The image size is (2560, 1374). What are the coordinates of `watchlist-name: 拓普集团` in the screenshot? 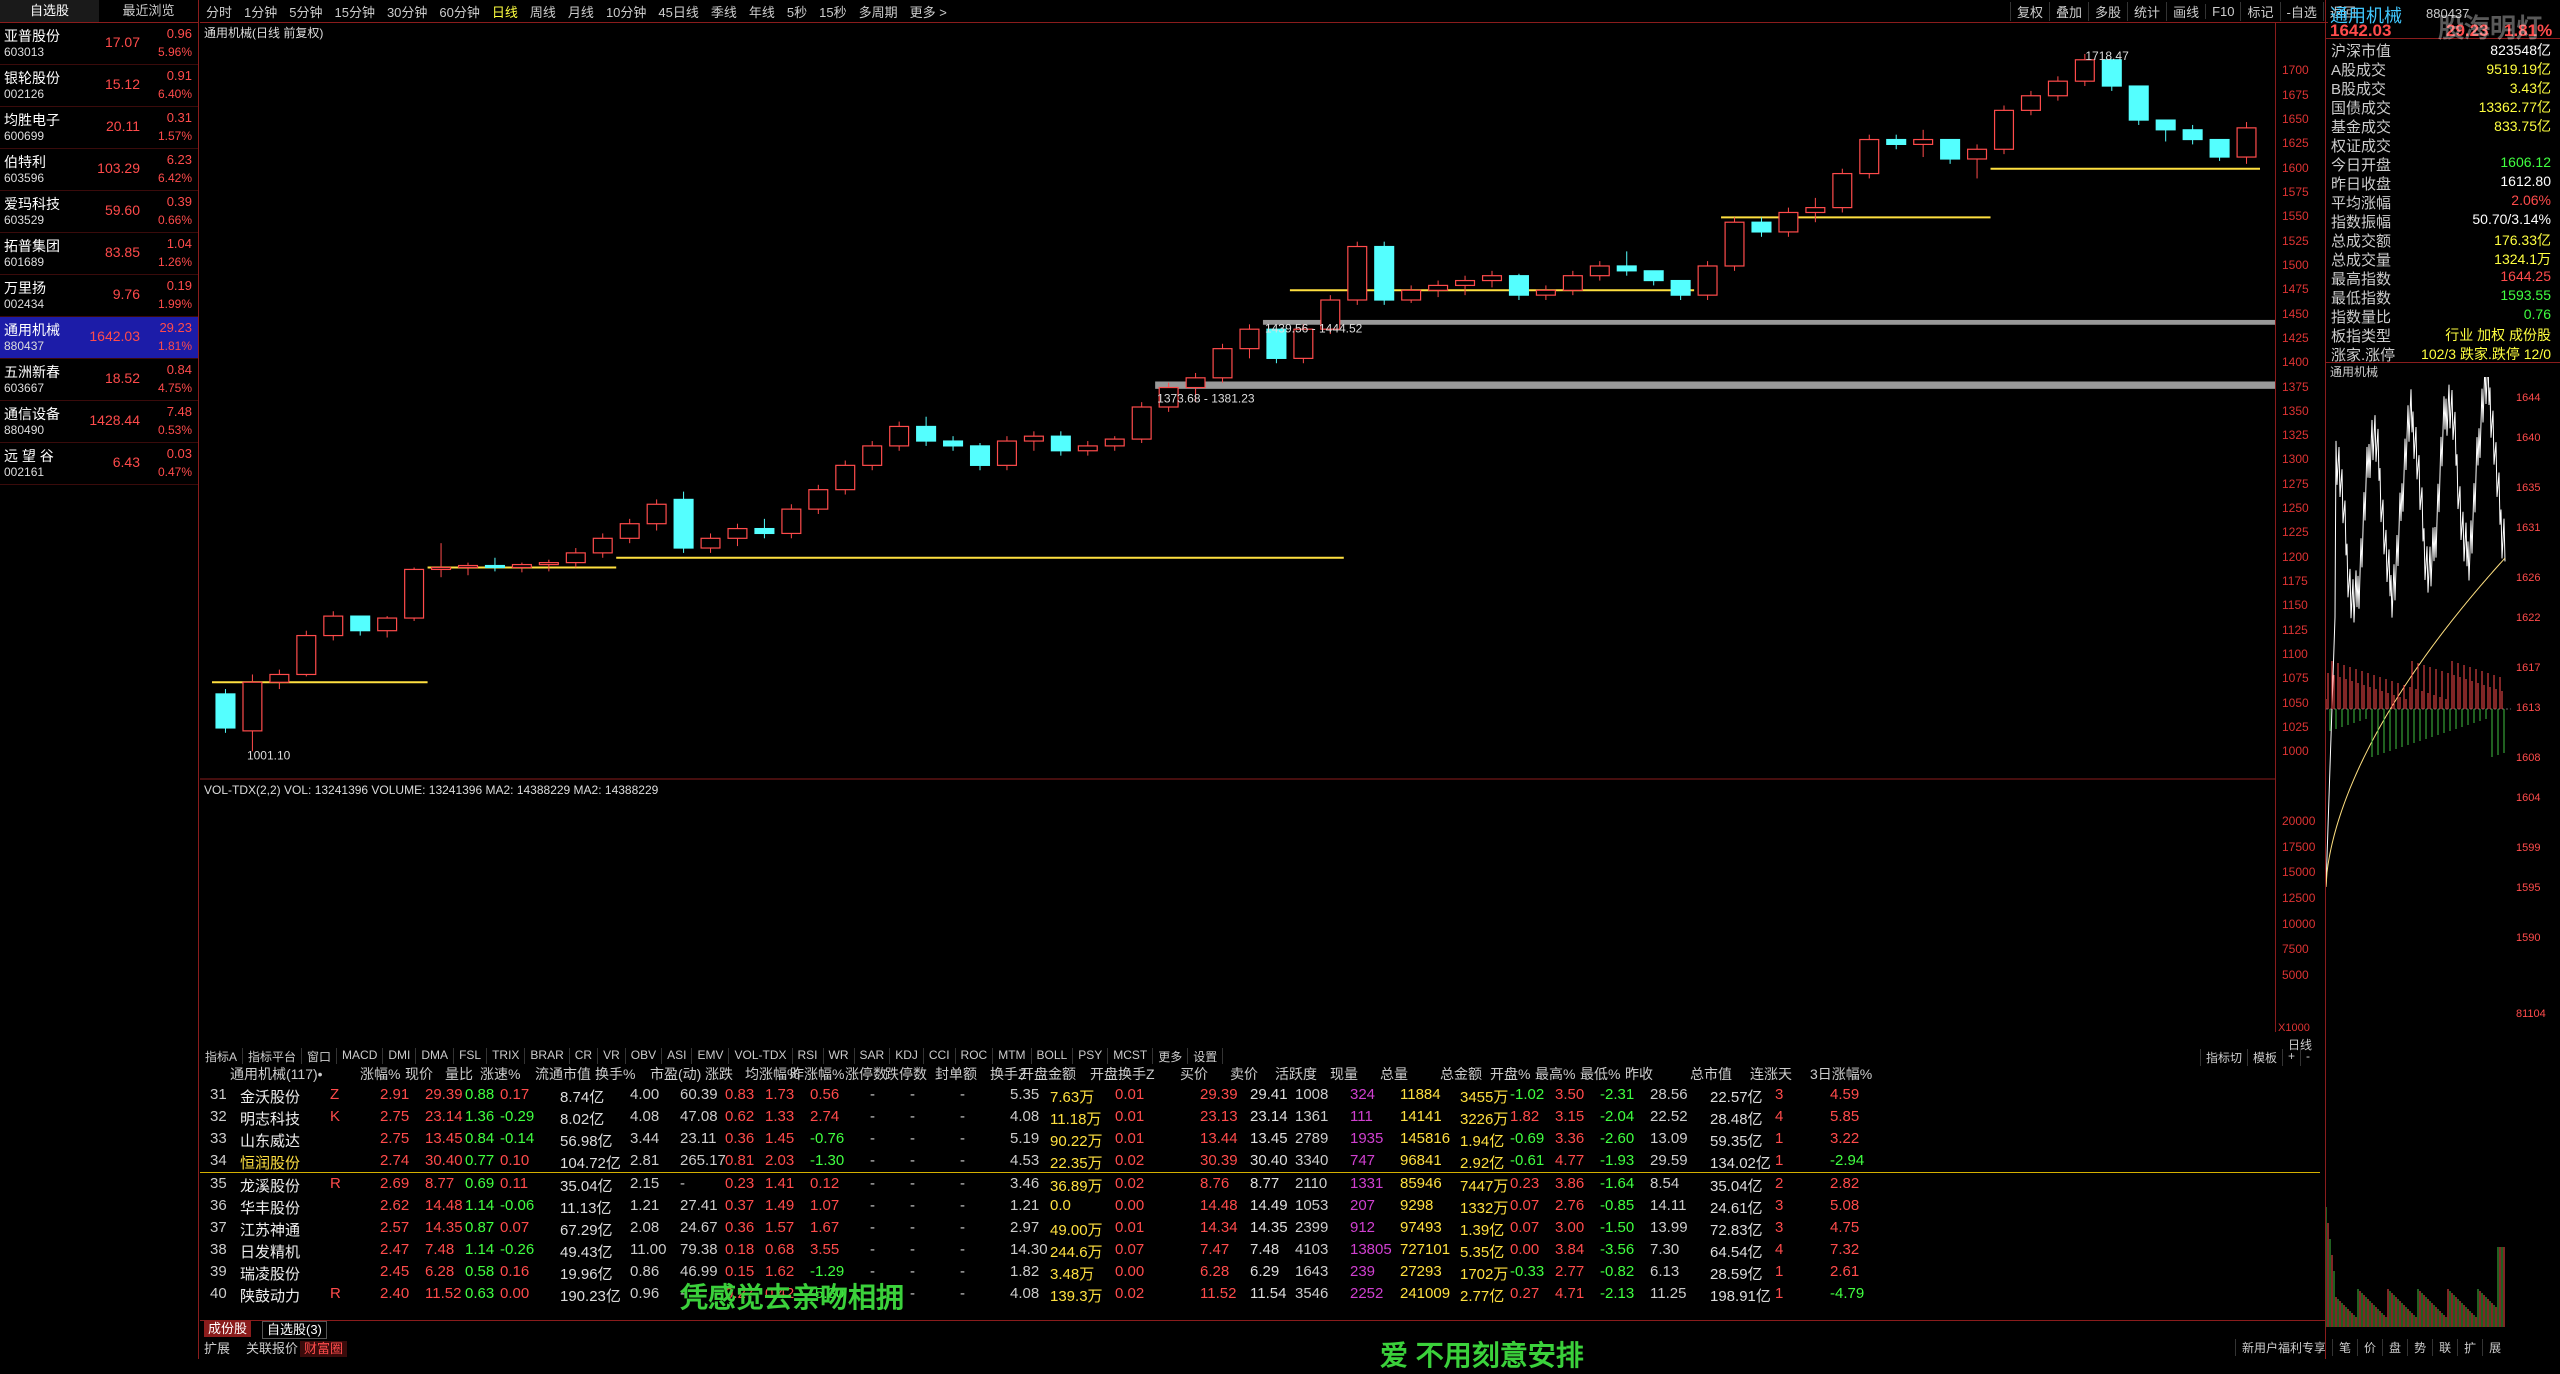 It's located at (32, 246).